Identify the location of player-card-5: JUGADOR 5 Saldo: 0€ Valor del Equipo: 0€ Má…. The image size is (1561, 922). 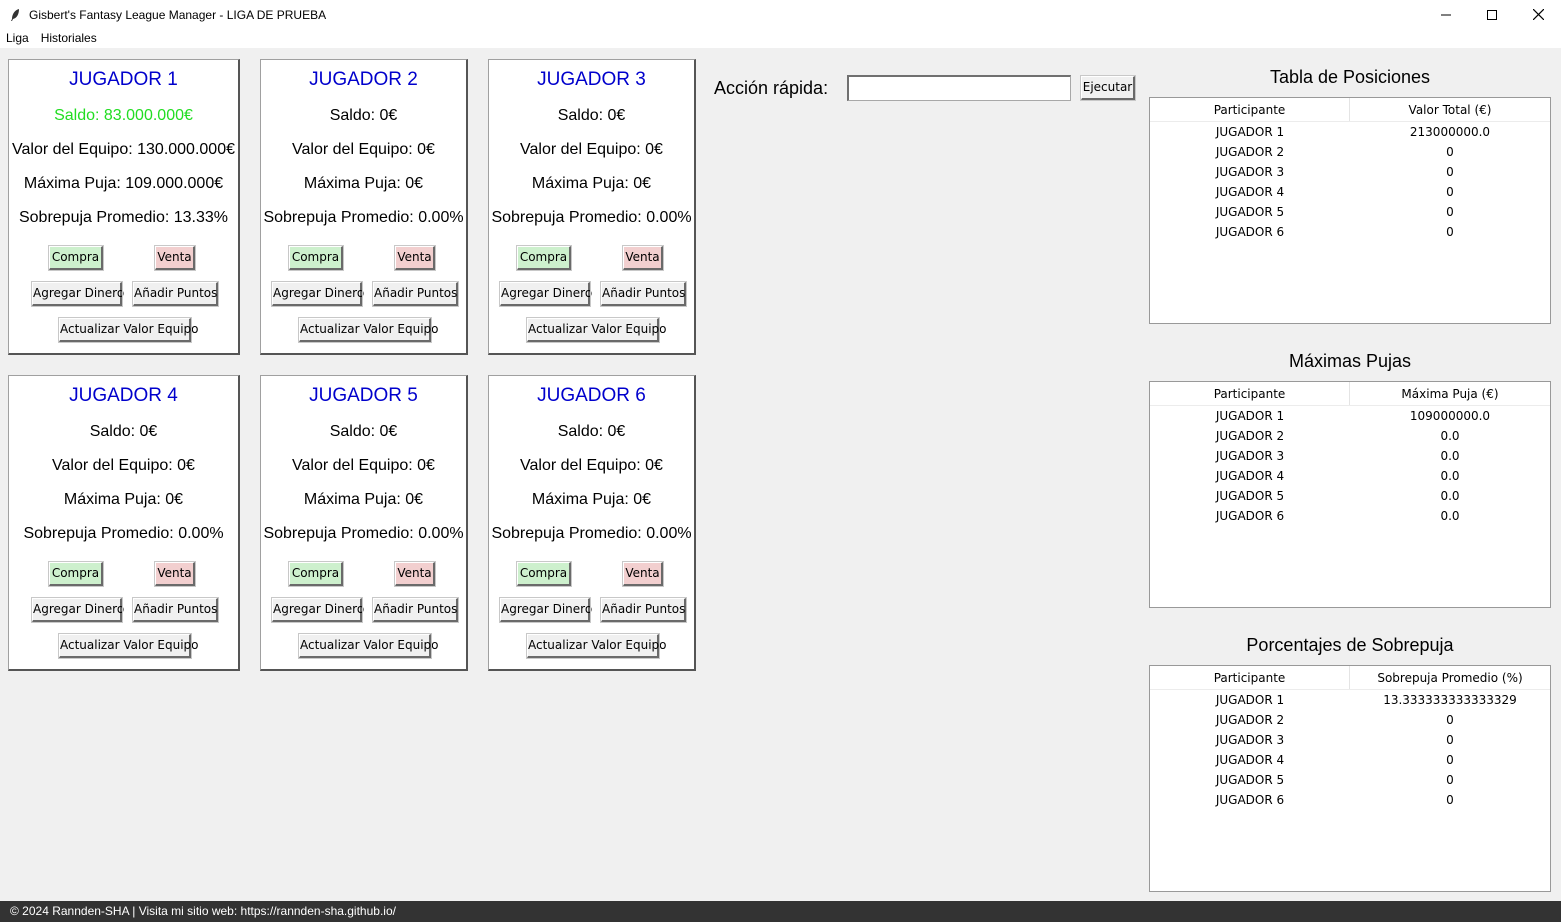
(364, 523).